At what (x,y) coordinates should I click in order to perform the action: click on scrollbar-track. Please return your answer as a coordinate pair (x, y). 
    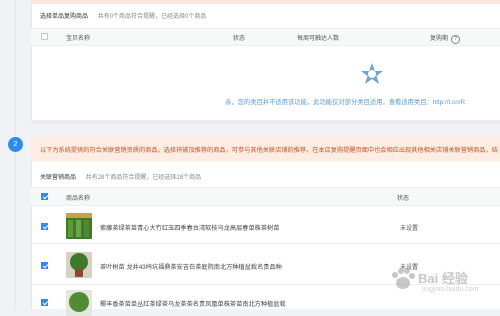
    Looking at the image, I should click on (265, 122).